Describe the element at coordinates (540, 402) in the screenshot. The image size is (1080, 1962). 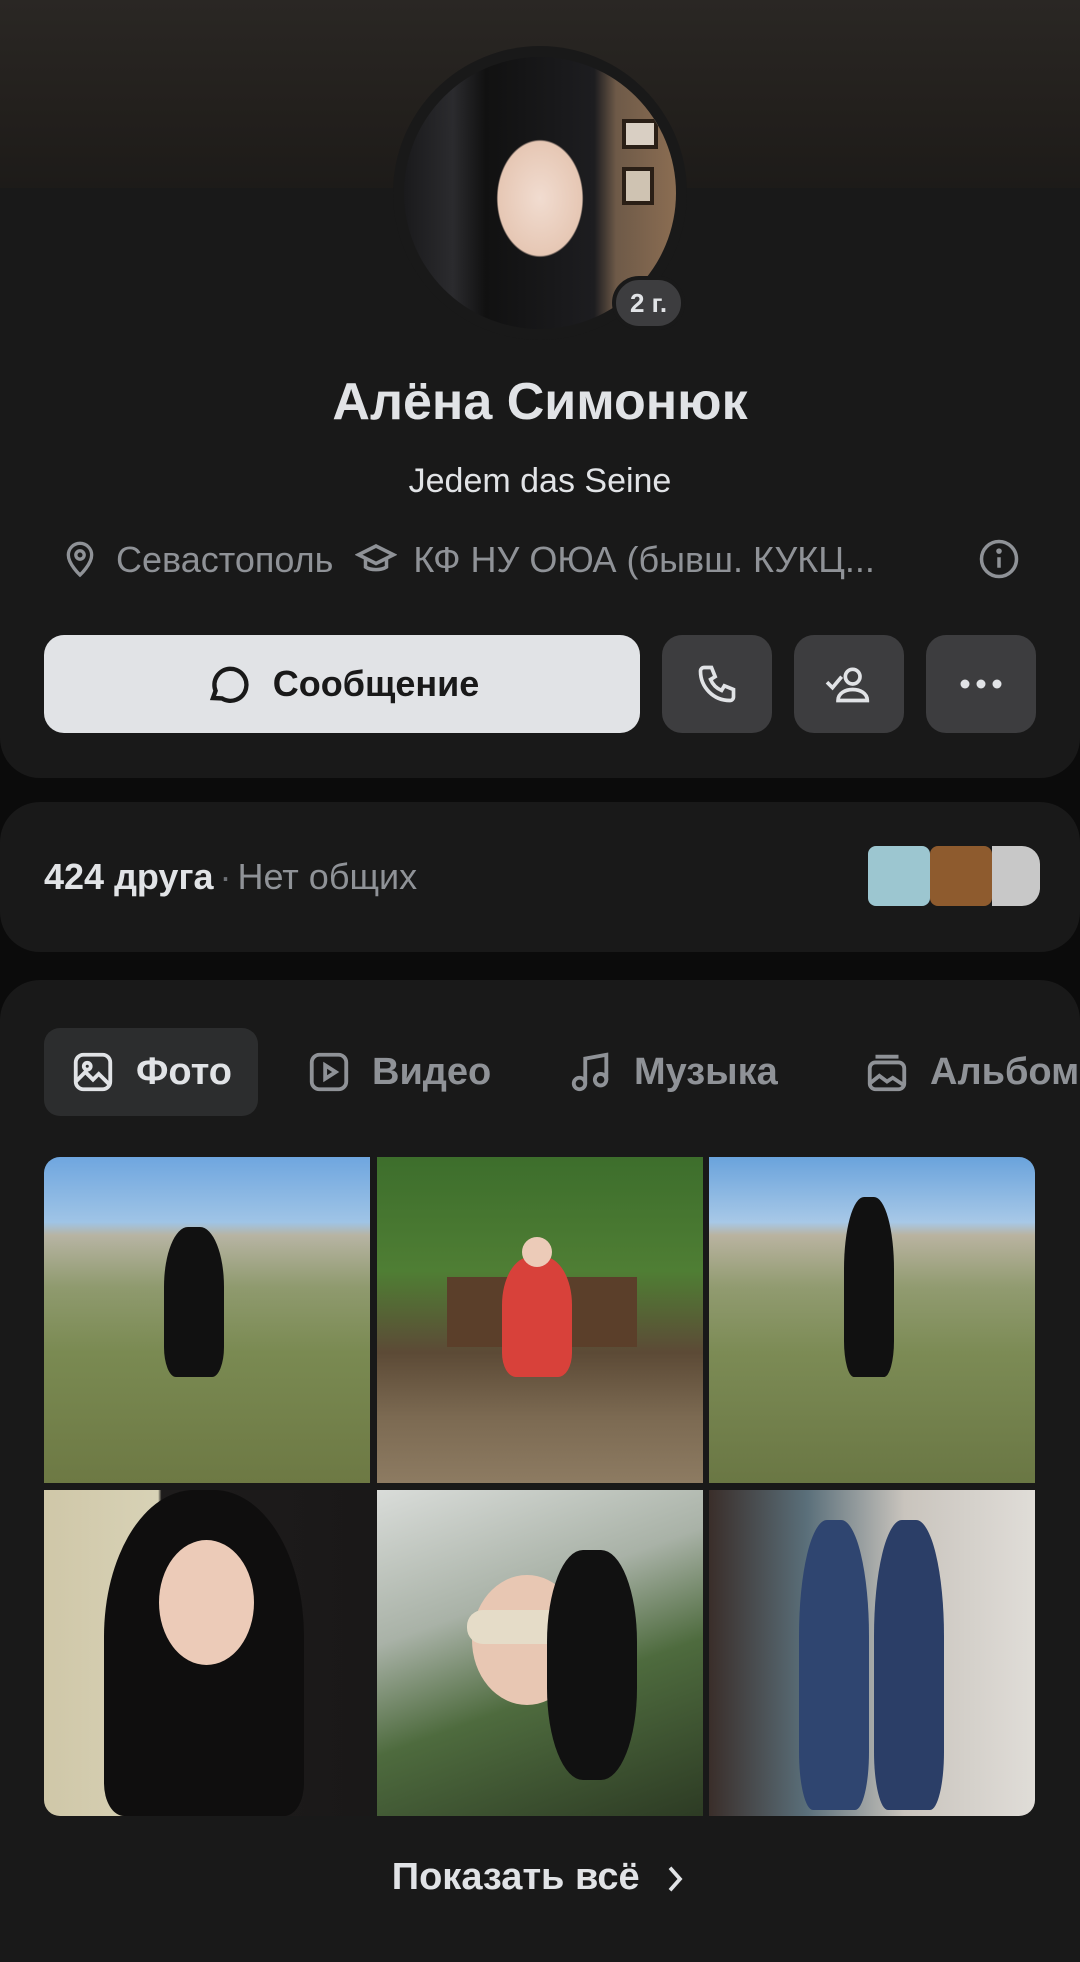
I see `profile-name: Алёна Симонюк` at that location.